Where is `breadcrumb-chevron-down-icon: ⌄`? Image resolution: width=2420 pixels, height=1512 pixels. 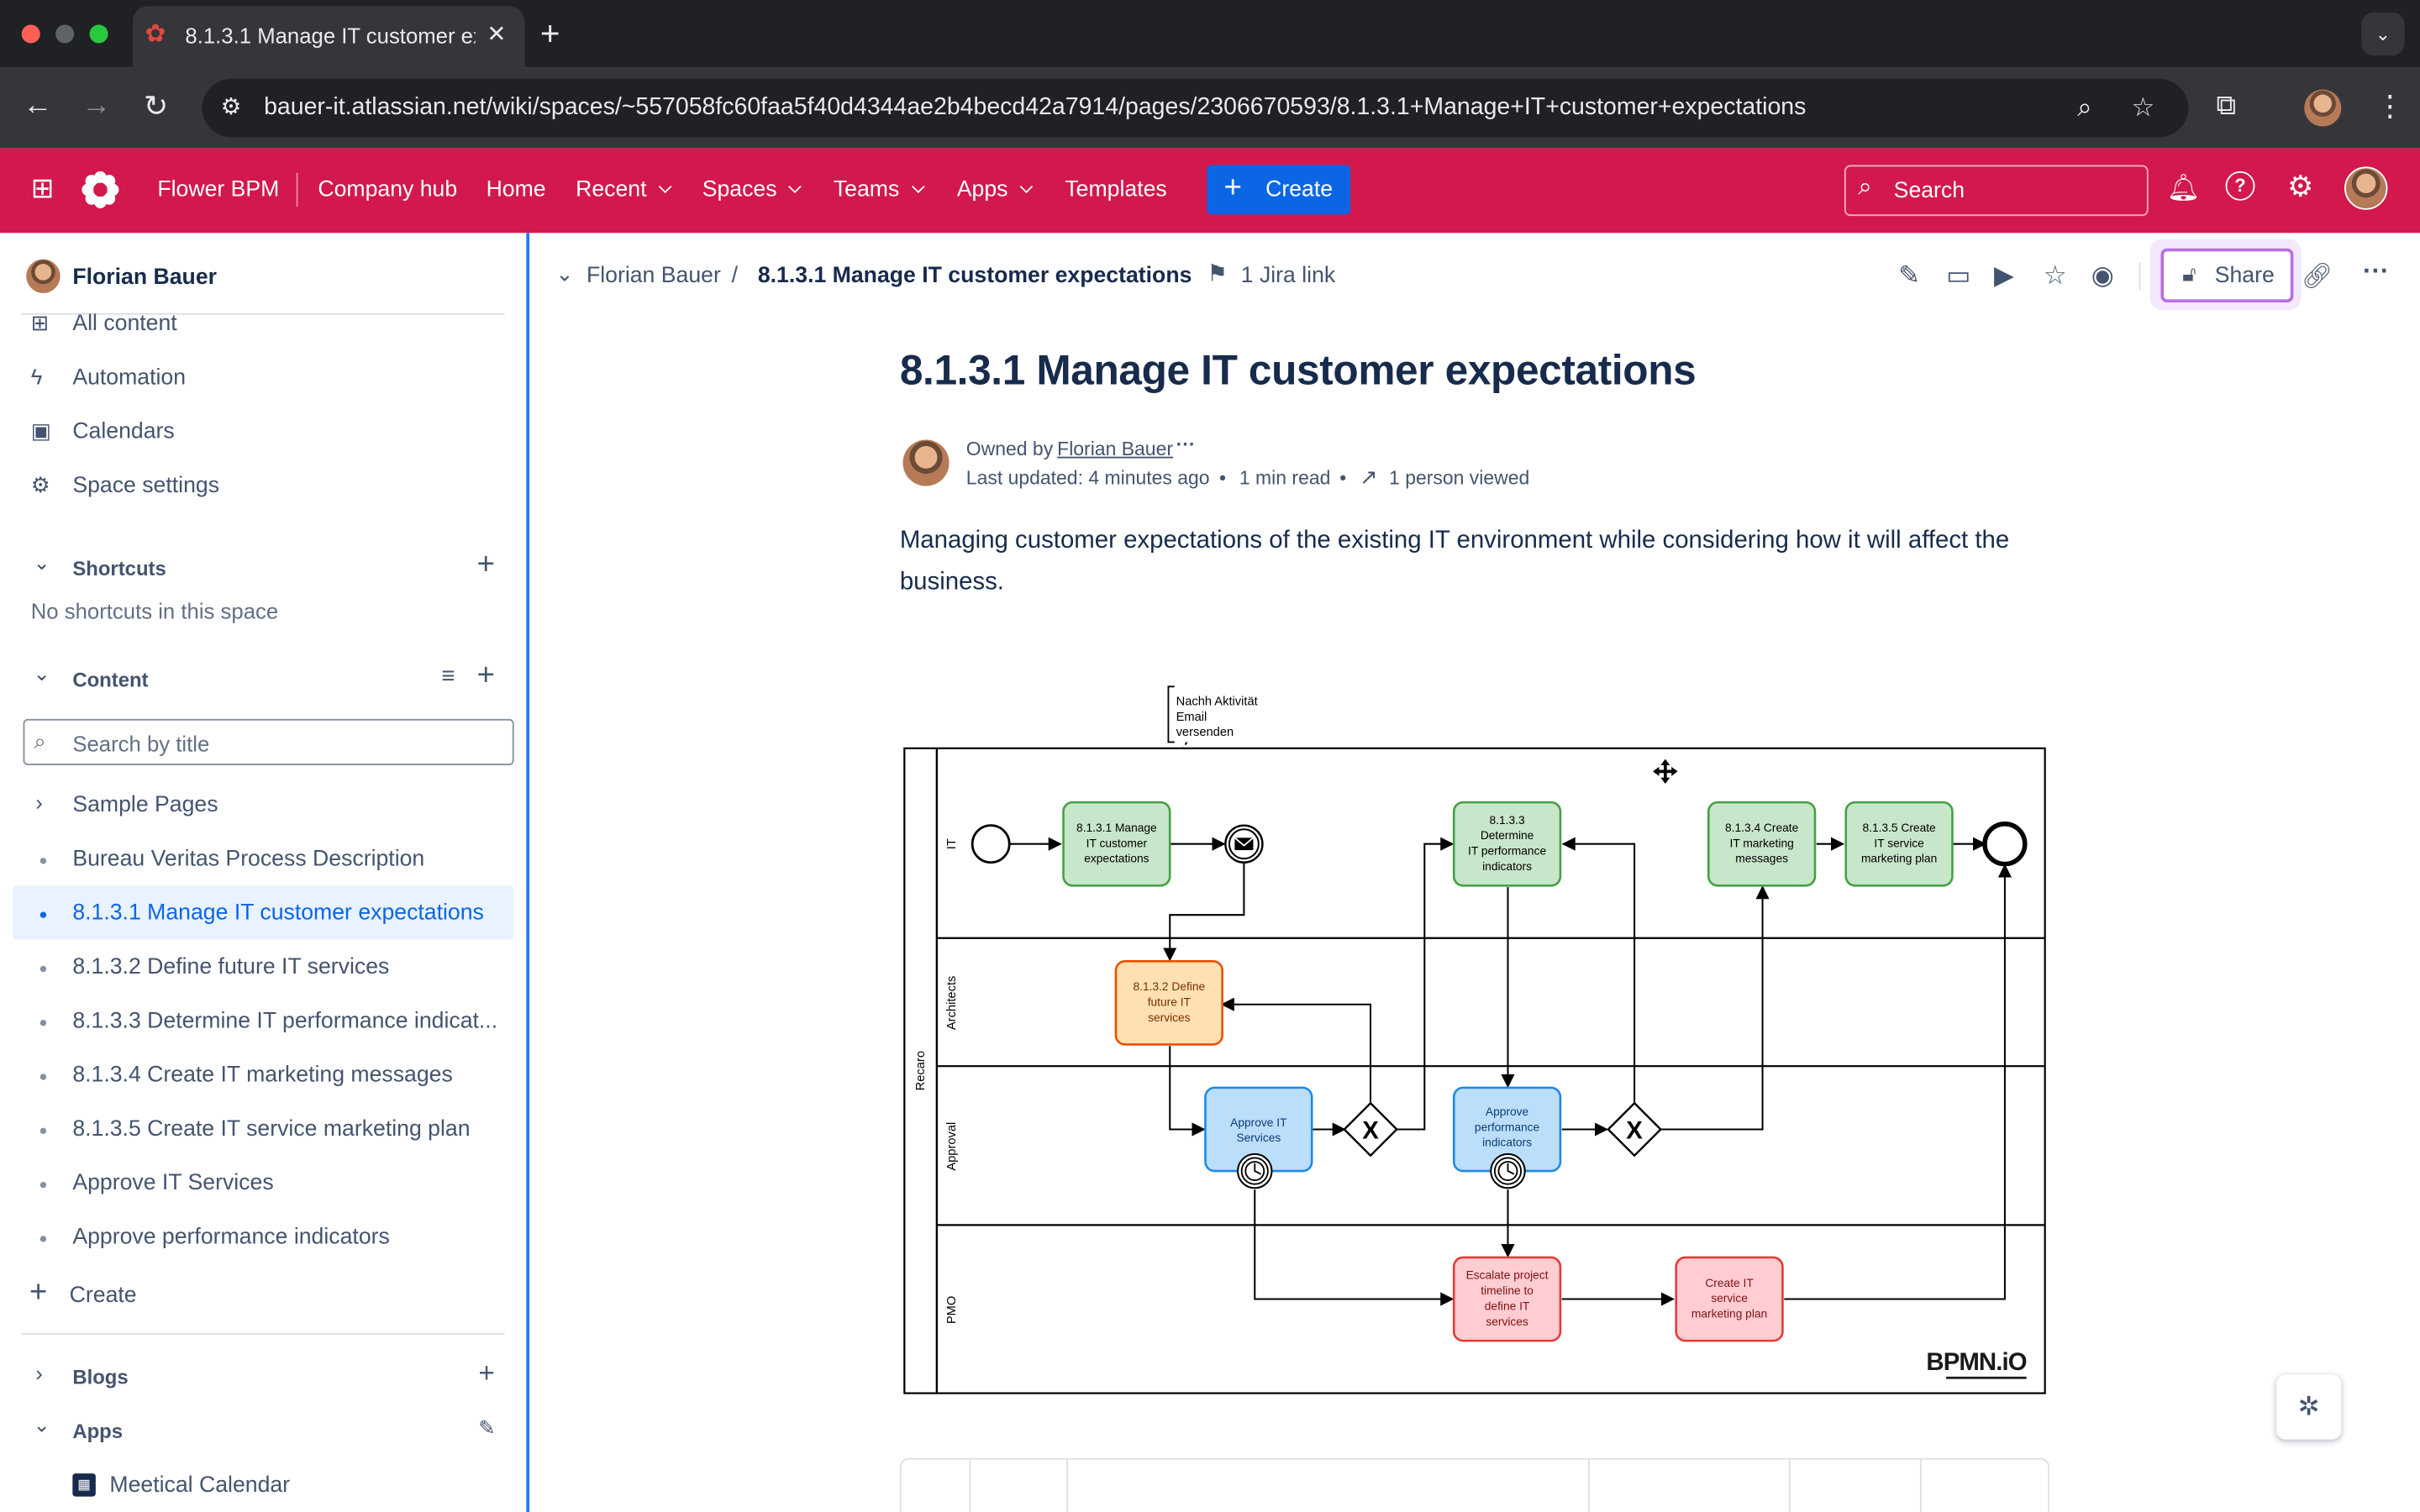
breadcrumb-chevron-down-icon: ⌄ is located at coordinates (564, 273).